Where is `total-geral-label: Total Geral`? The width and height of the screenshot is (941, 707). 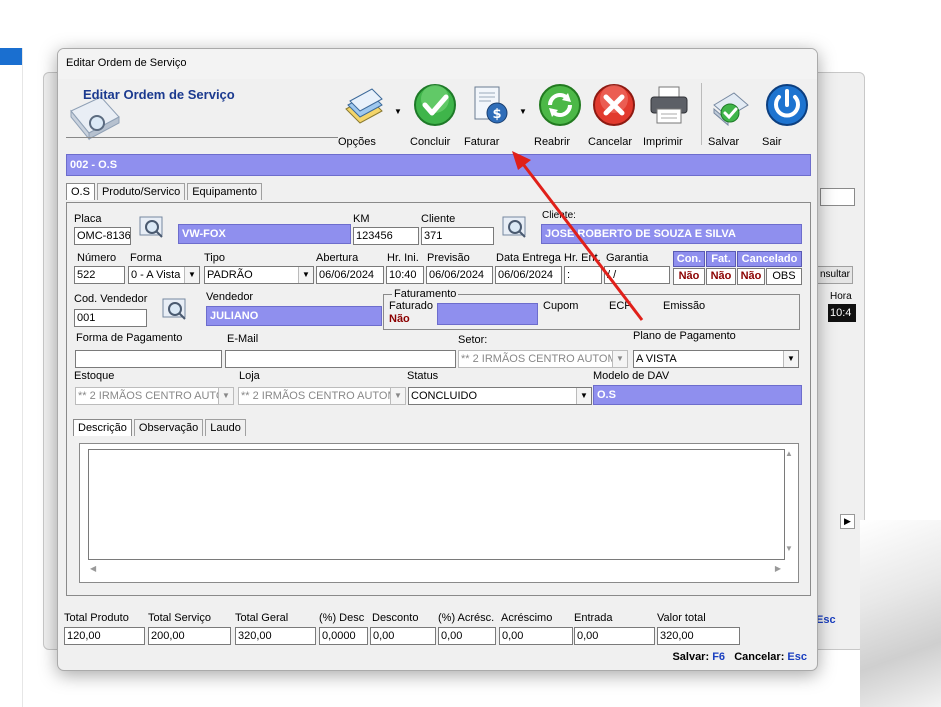
total-geral-label: Total Geral is located at coordinates (262, 618).